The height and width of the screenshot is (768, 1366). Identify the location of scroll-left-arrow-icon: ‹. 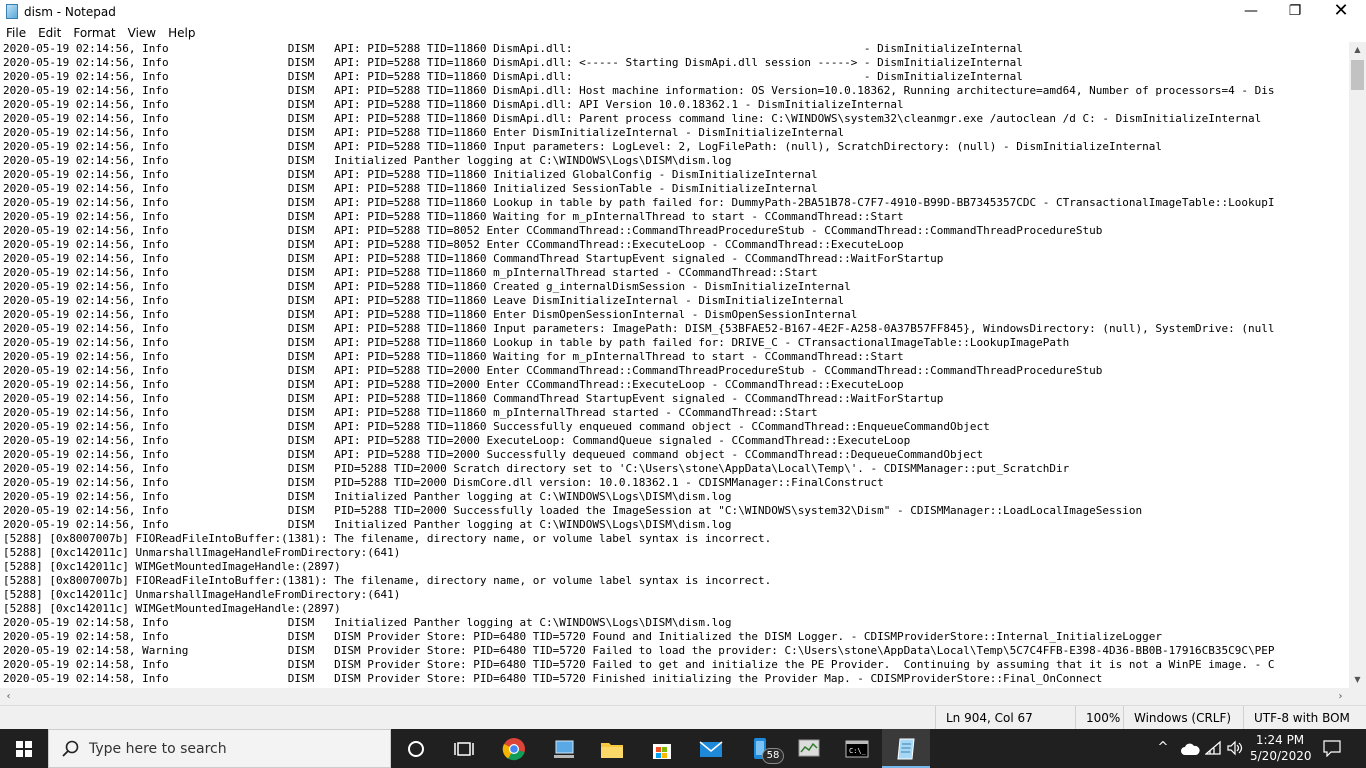
(8, 696).